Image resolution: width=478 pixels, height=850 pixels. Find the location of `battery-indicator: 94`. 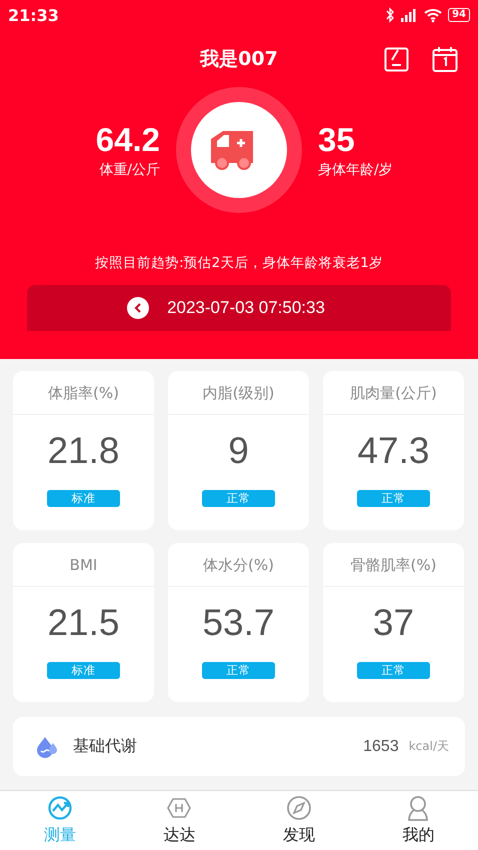

battery-indicator: 94 is located at coordinates (459, 15).